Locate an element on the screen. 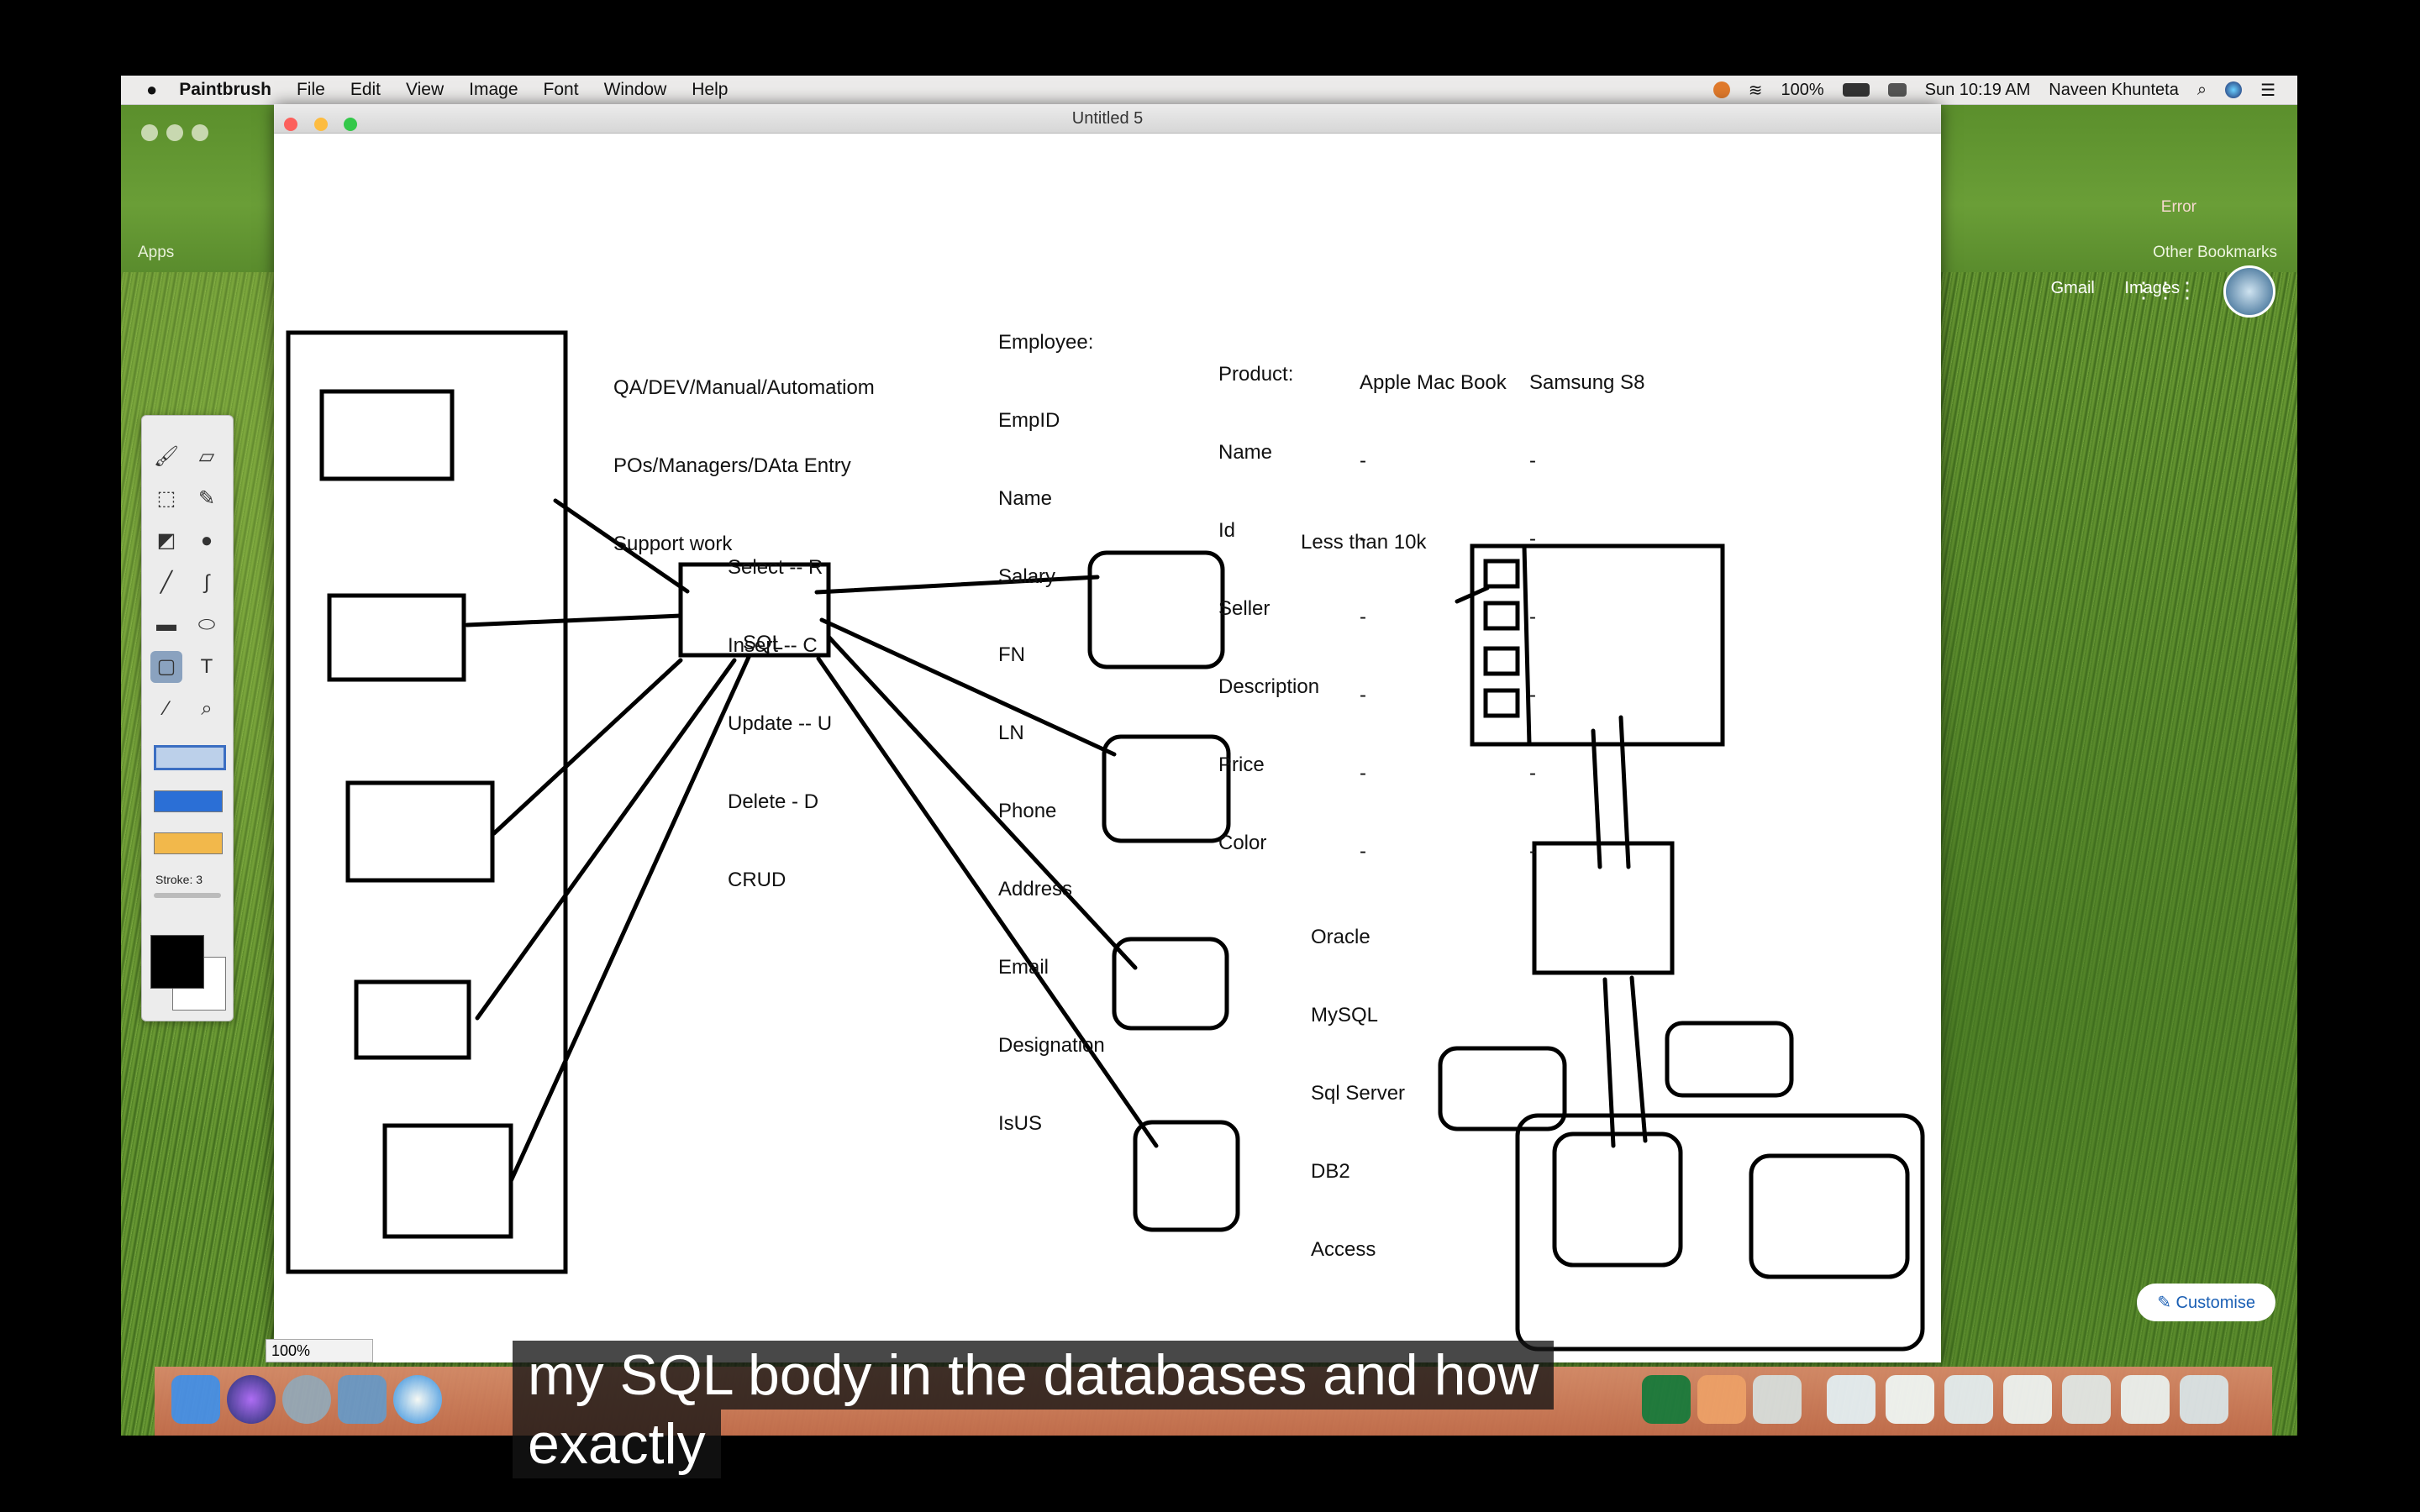 Image resolution: width=2420 pixels, height=1512 pixels. wifi-icon: ≋ is located at coordinates (1756, 90).